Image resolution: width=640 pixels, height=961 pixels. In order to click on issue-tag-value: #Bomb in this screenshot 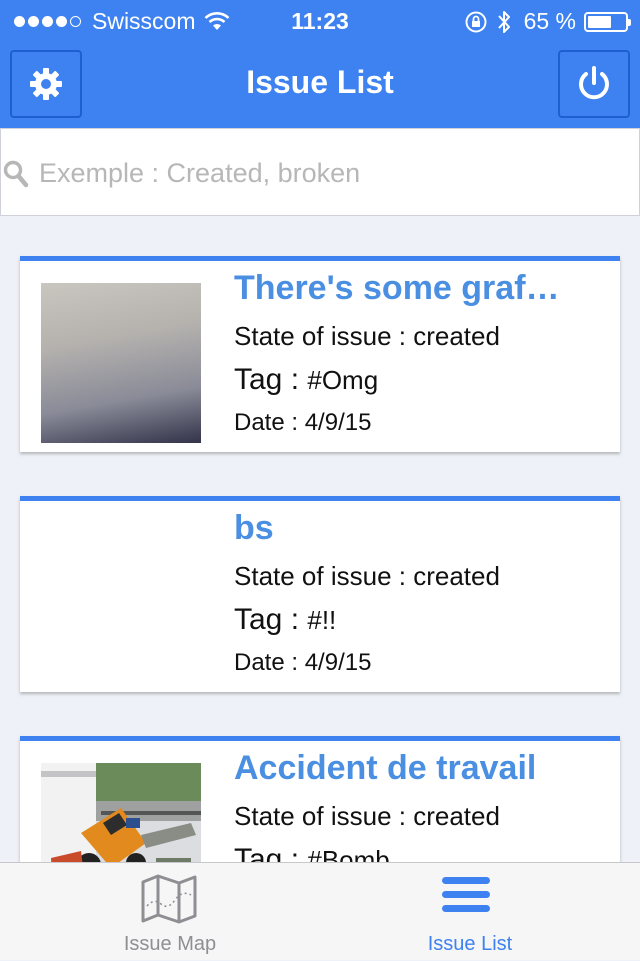, I will do `click(348, 853)`.